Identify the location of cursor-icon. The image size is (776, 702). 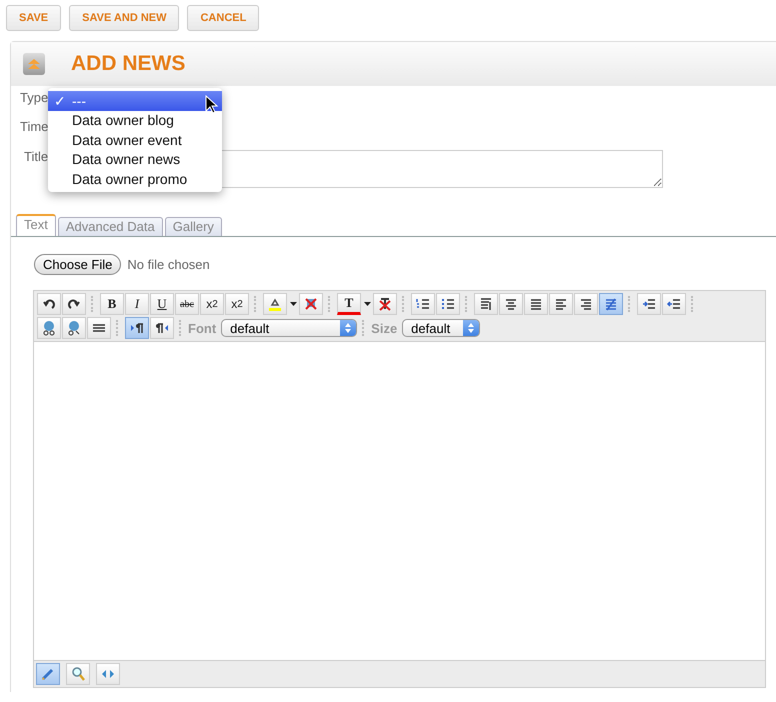
(212, 105).